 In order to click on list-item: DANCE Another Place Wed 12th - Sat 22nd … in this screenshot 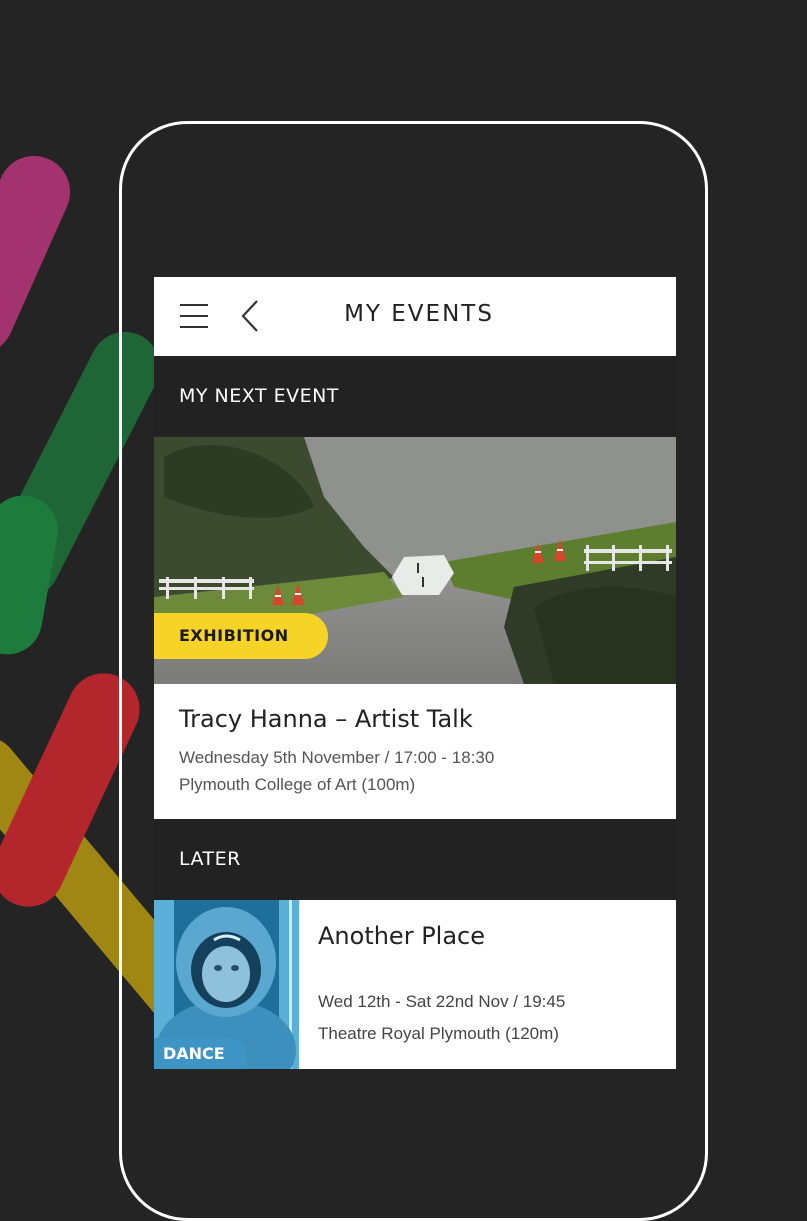, I will do `click(415, 984)`.